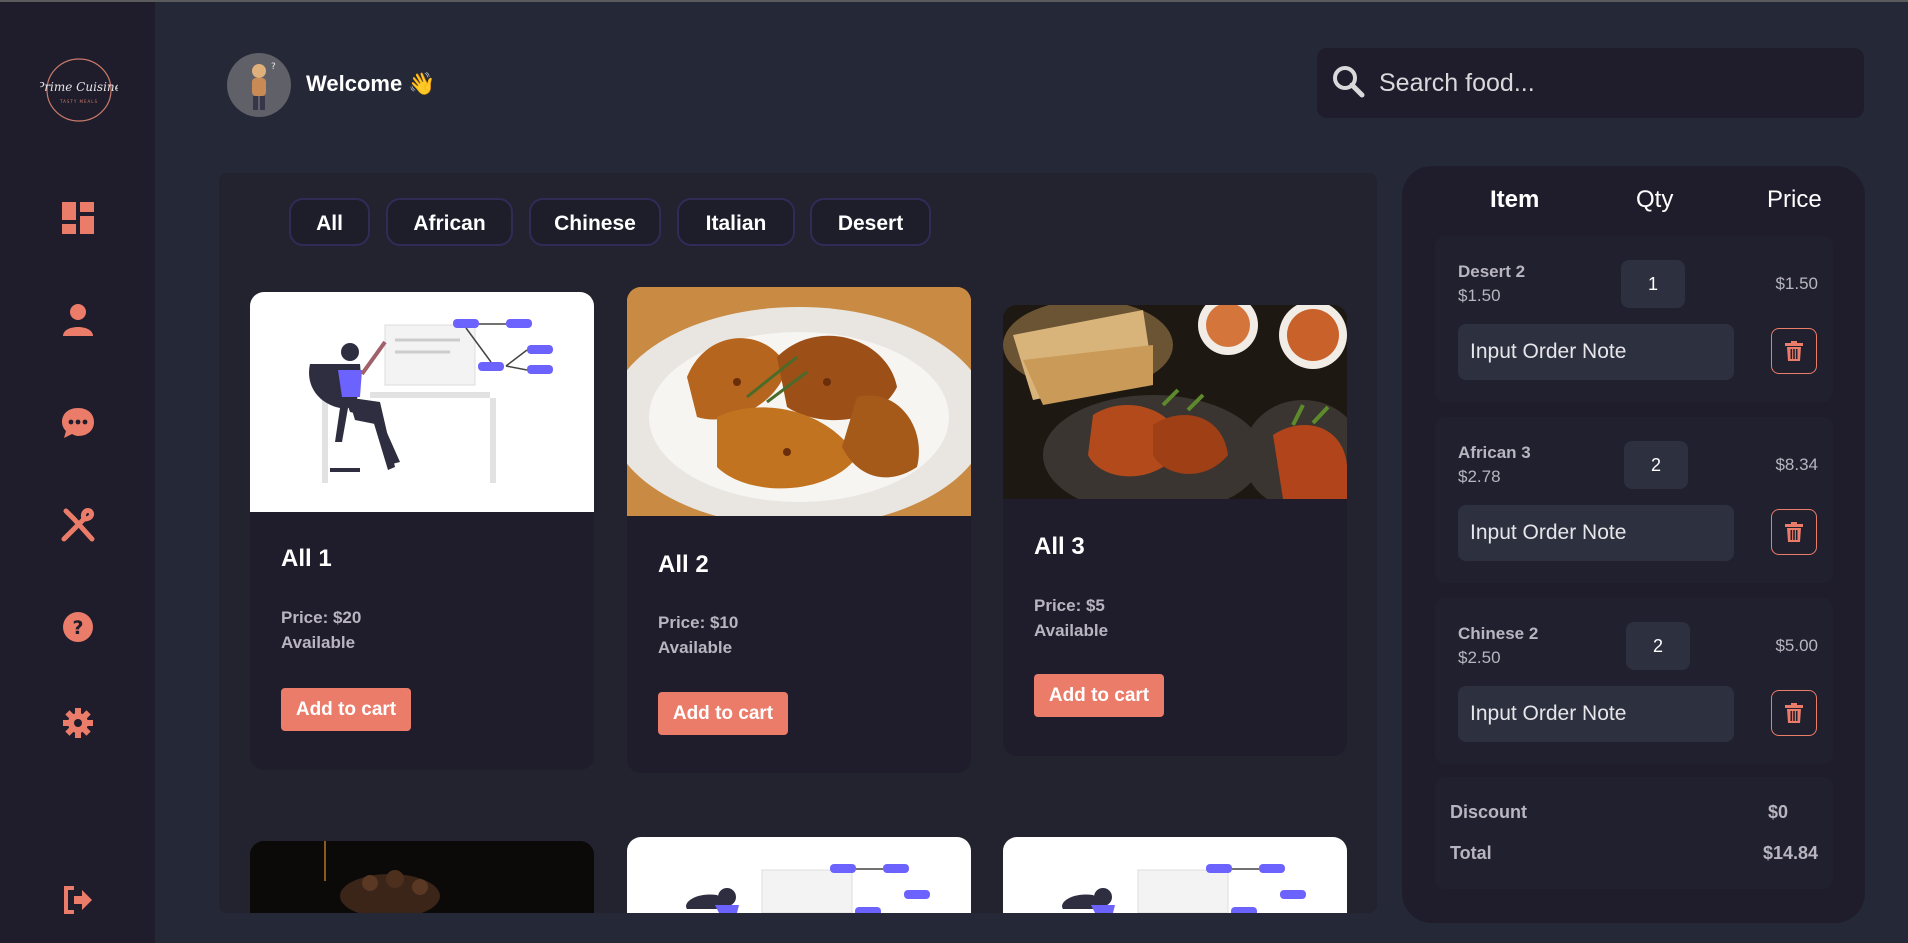 The width and height of the screenshot is (1908, 943). I want to click on order-item-total: $8.34, so click(1796, 464).